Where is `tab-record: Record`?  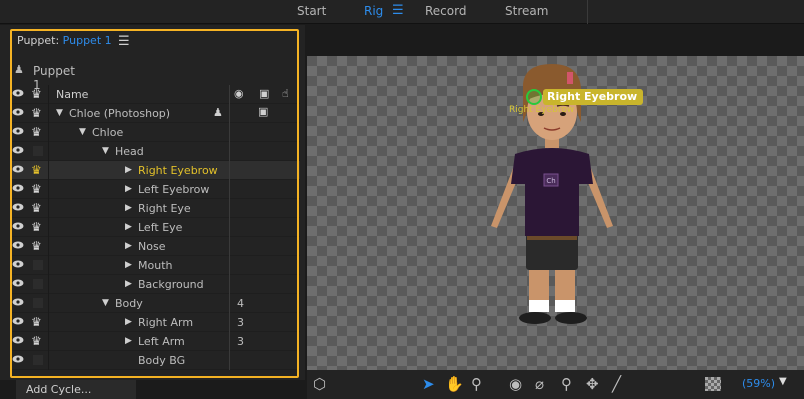 tab-record: Record is located at coordinates (445, 11).